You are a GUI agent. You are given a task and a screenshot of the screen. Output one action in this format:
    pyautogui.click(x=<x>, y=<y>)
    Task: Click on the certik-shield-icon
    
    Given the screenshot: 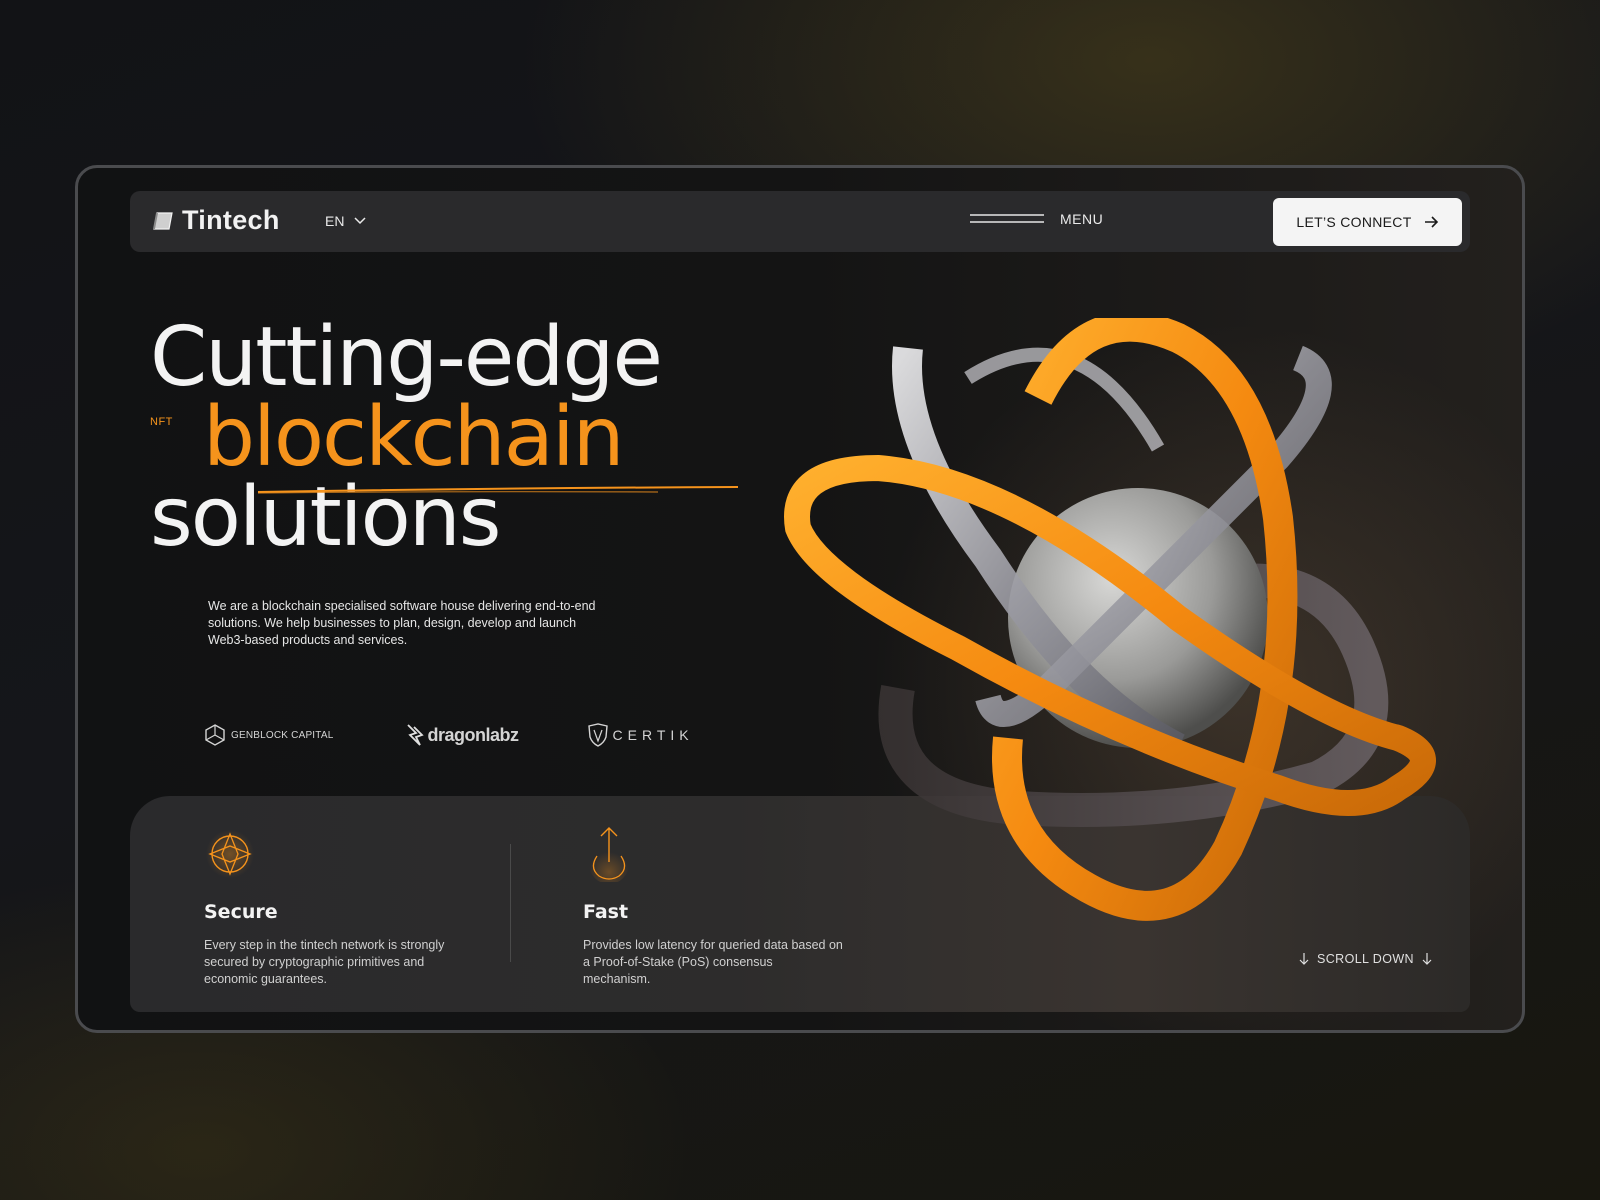 What is the action you would take?
    pyautogui.click(x=597, y=735)
    